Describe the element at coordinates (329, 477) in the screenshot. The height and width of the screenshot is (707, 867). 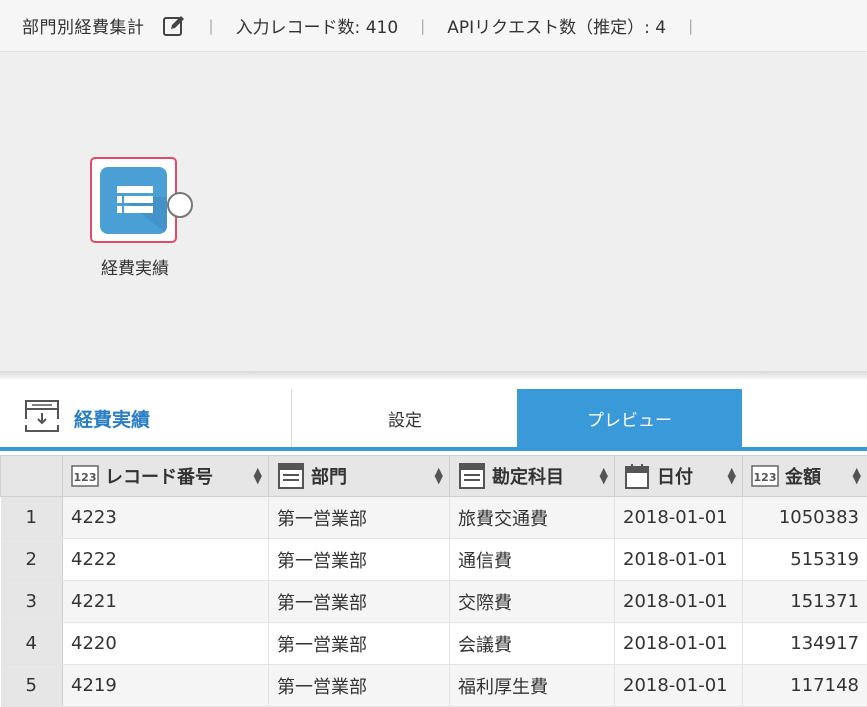
I see `column-label: 部門` at that location.